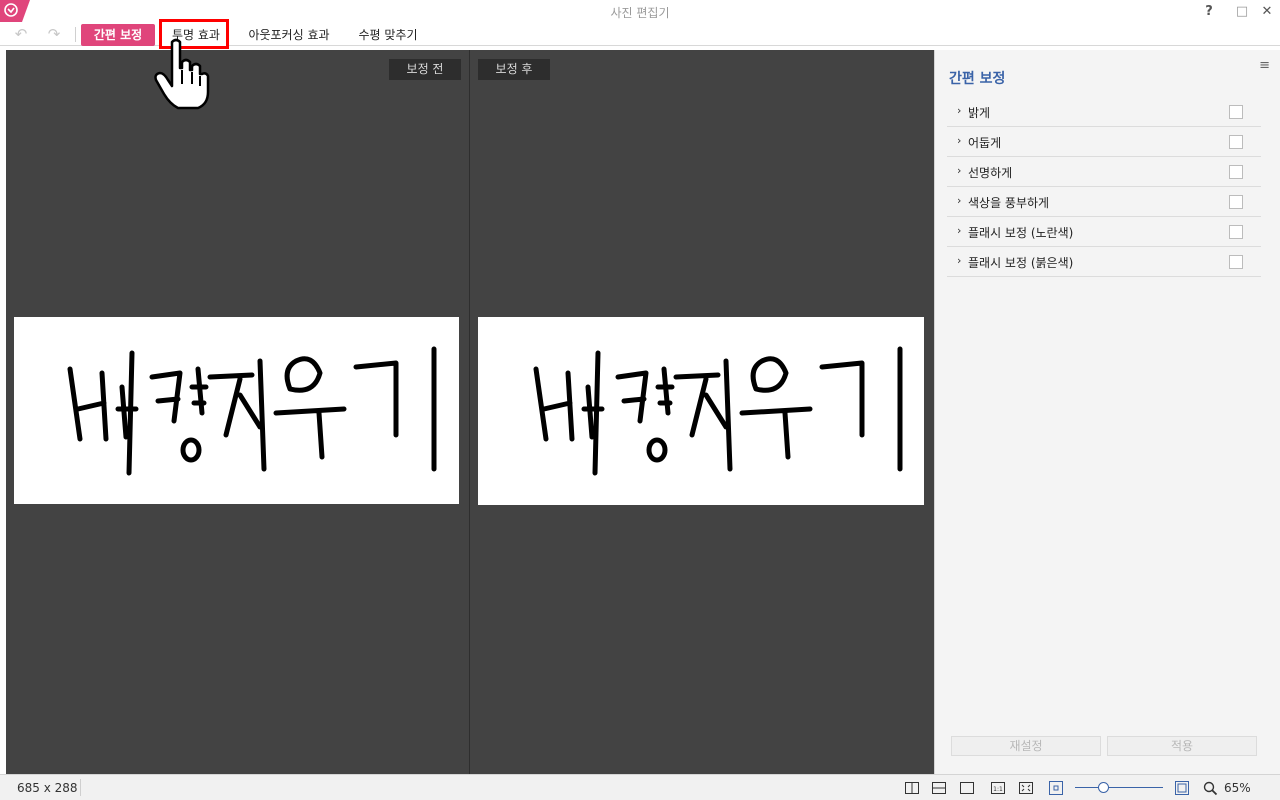  Describe the element at coordinates (1104, 232) in the screenshot. I see `list-item-flash-yellow: › 플래시 보정 (노란색)` at that location.